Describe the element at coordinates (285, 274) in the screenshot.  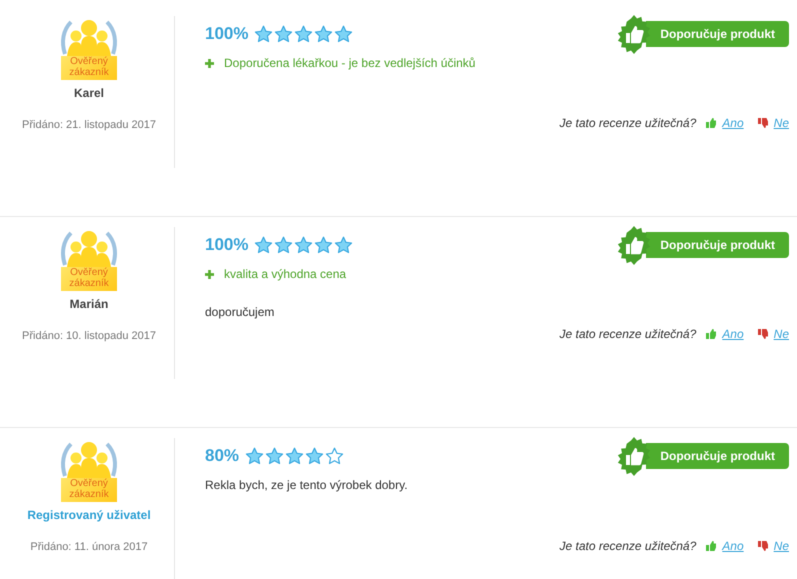
I see `pro-text: kvalita a výhodna cena` at that location.